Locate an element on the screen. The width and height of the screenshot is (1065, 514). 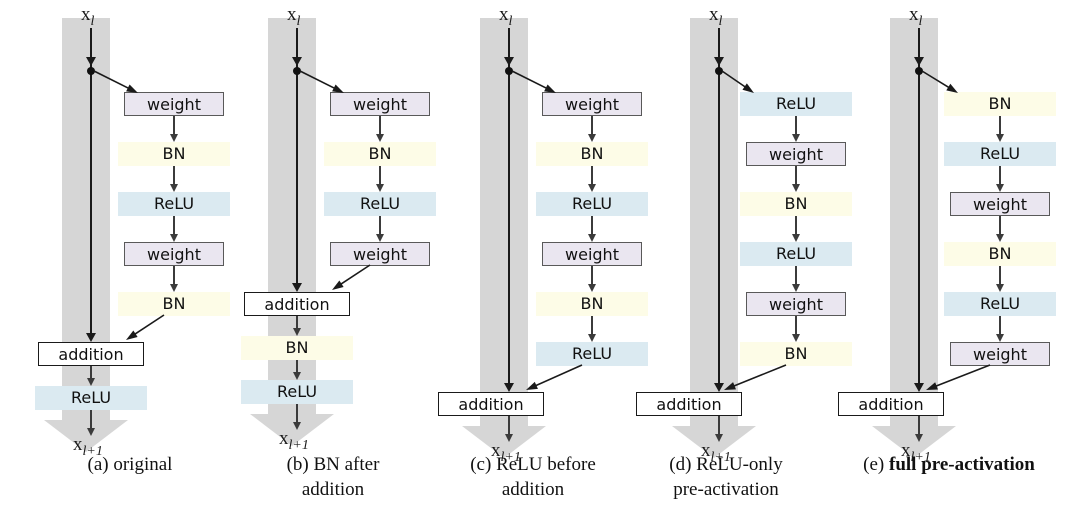
branch-a-2-connector-arrowhead is located at coordinates (173, 188).